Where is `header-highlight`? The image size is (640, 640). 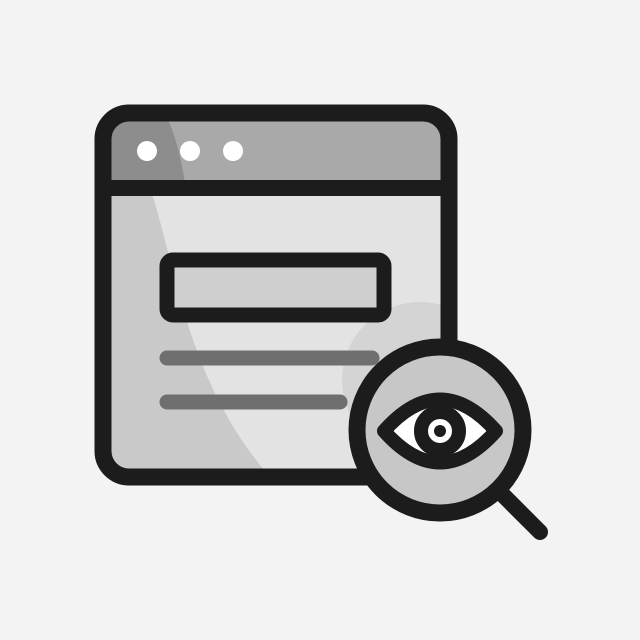 header-highlight is located at coordinates (307, 150).